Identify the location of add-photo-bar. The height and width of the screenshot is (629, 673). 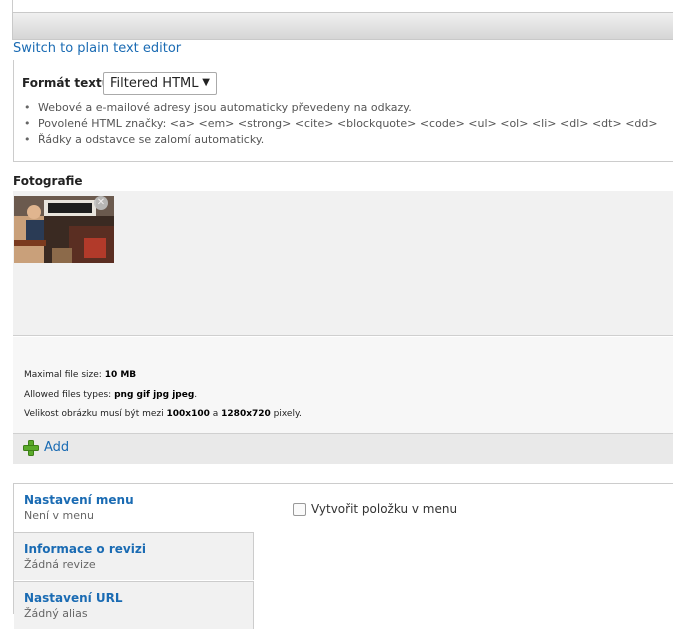
(343, 448).